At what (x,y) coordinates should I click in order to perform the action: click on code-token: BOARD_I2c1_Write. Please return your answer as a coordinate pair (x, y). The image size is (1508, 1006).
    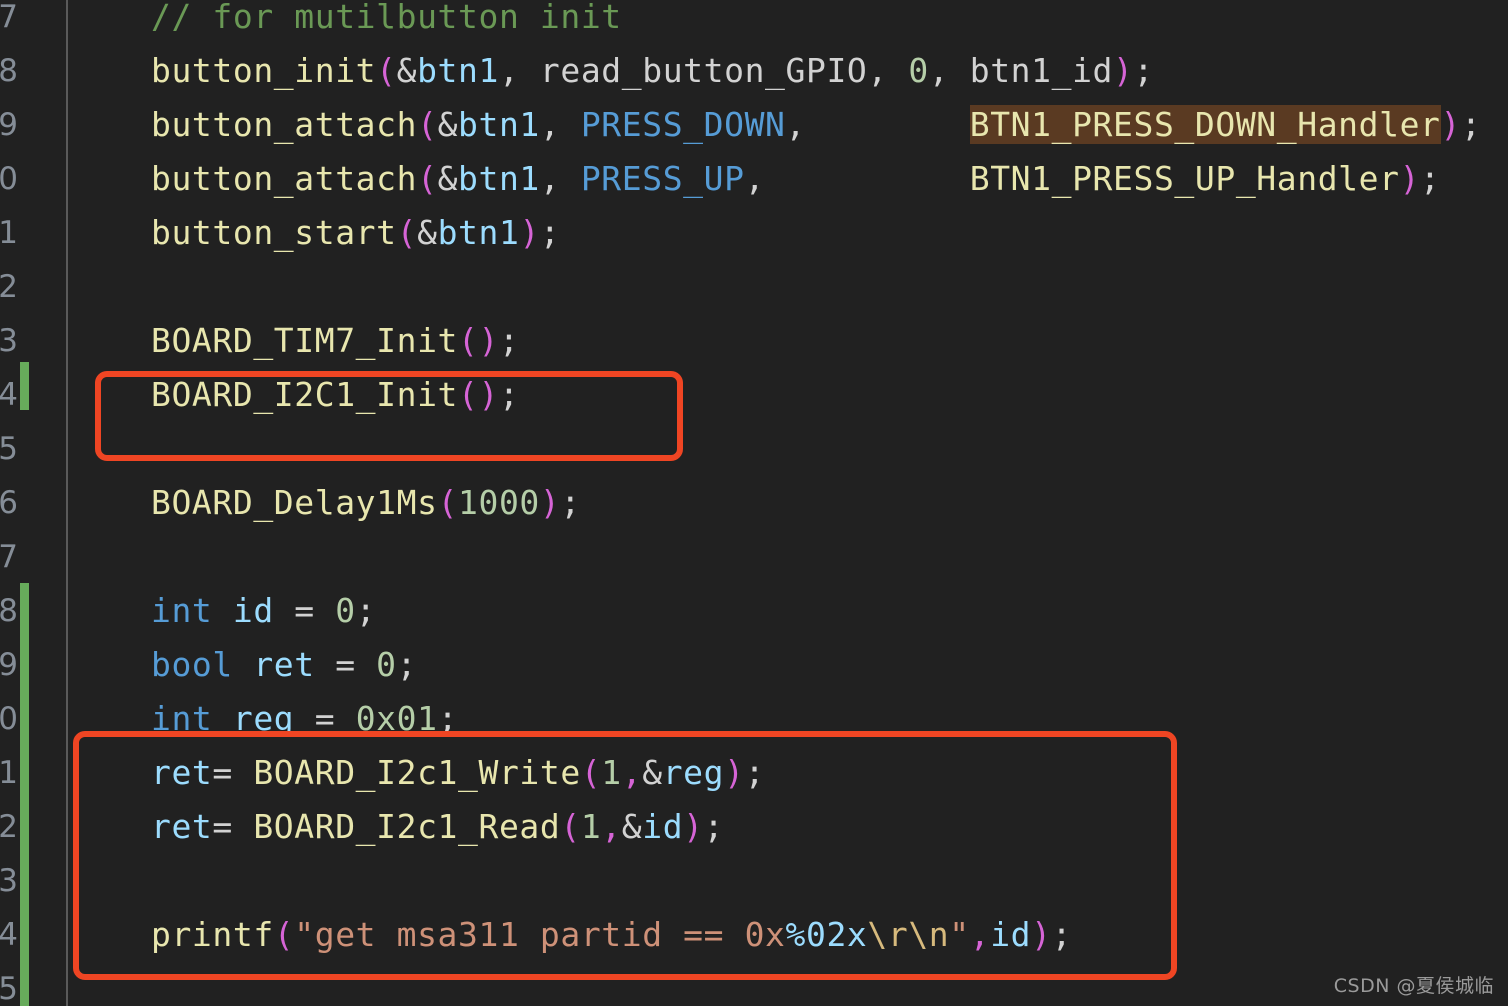
    Looking at the image, I should click on (417, 772).